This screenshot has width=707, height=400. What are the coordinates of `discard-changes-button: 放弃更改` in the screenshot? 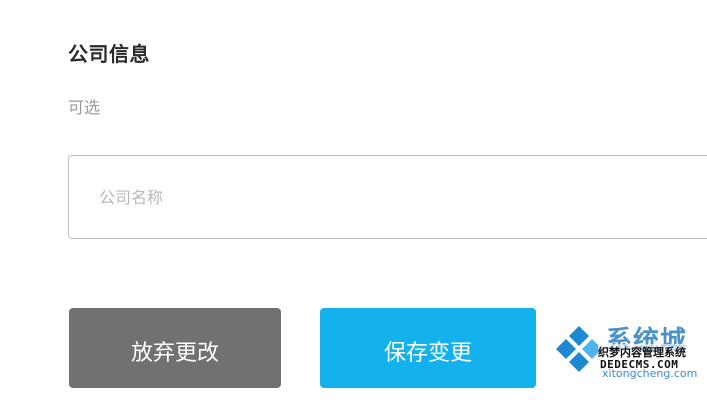 It's located at (175, 348).